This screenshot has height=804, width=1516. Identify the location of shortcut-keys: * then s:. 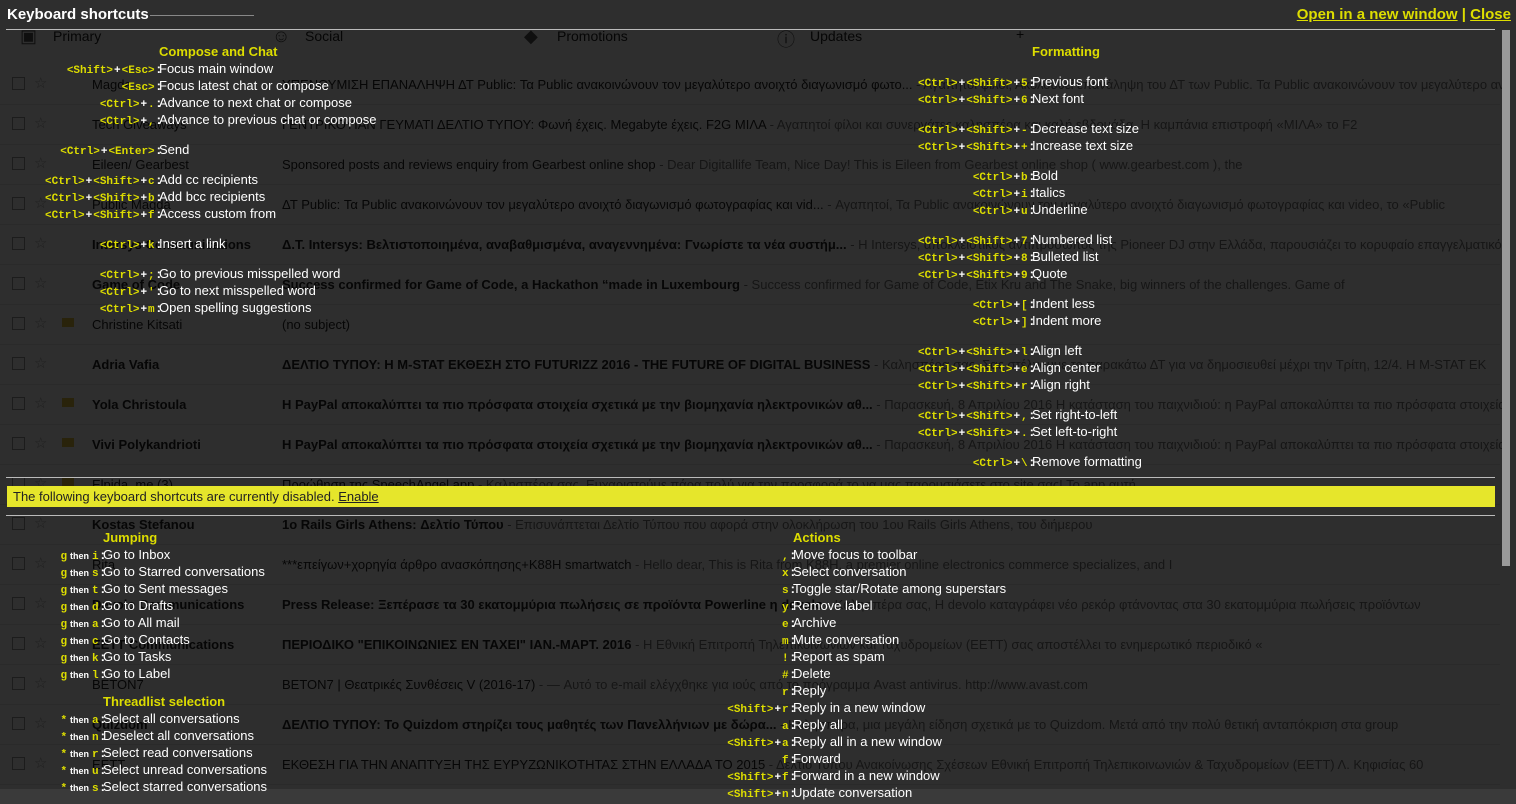
(82, 788).